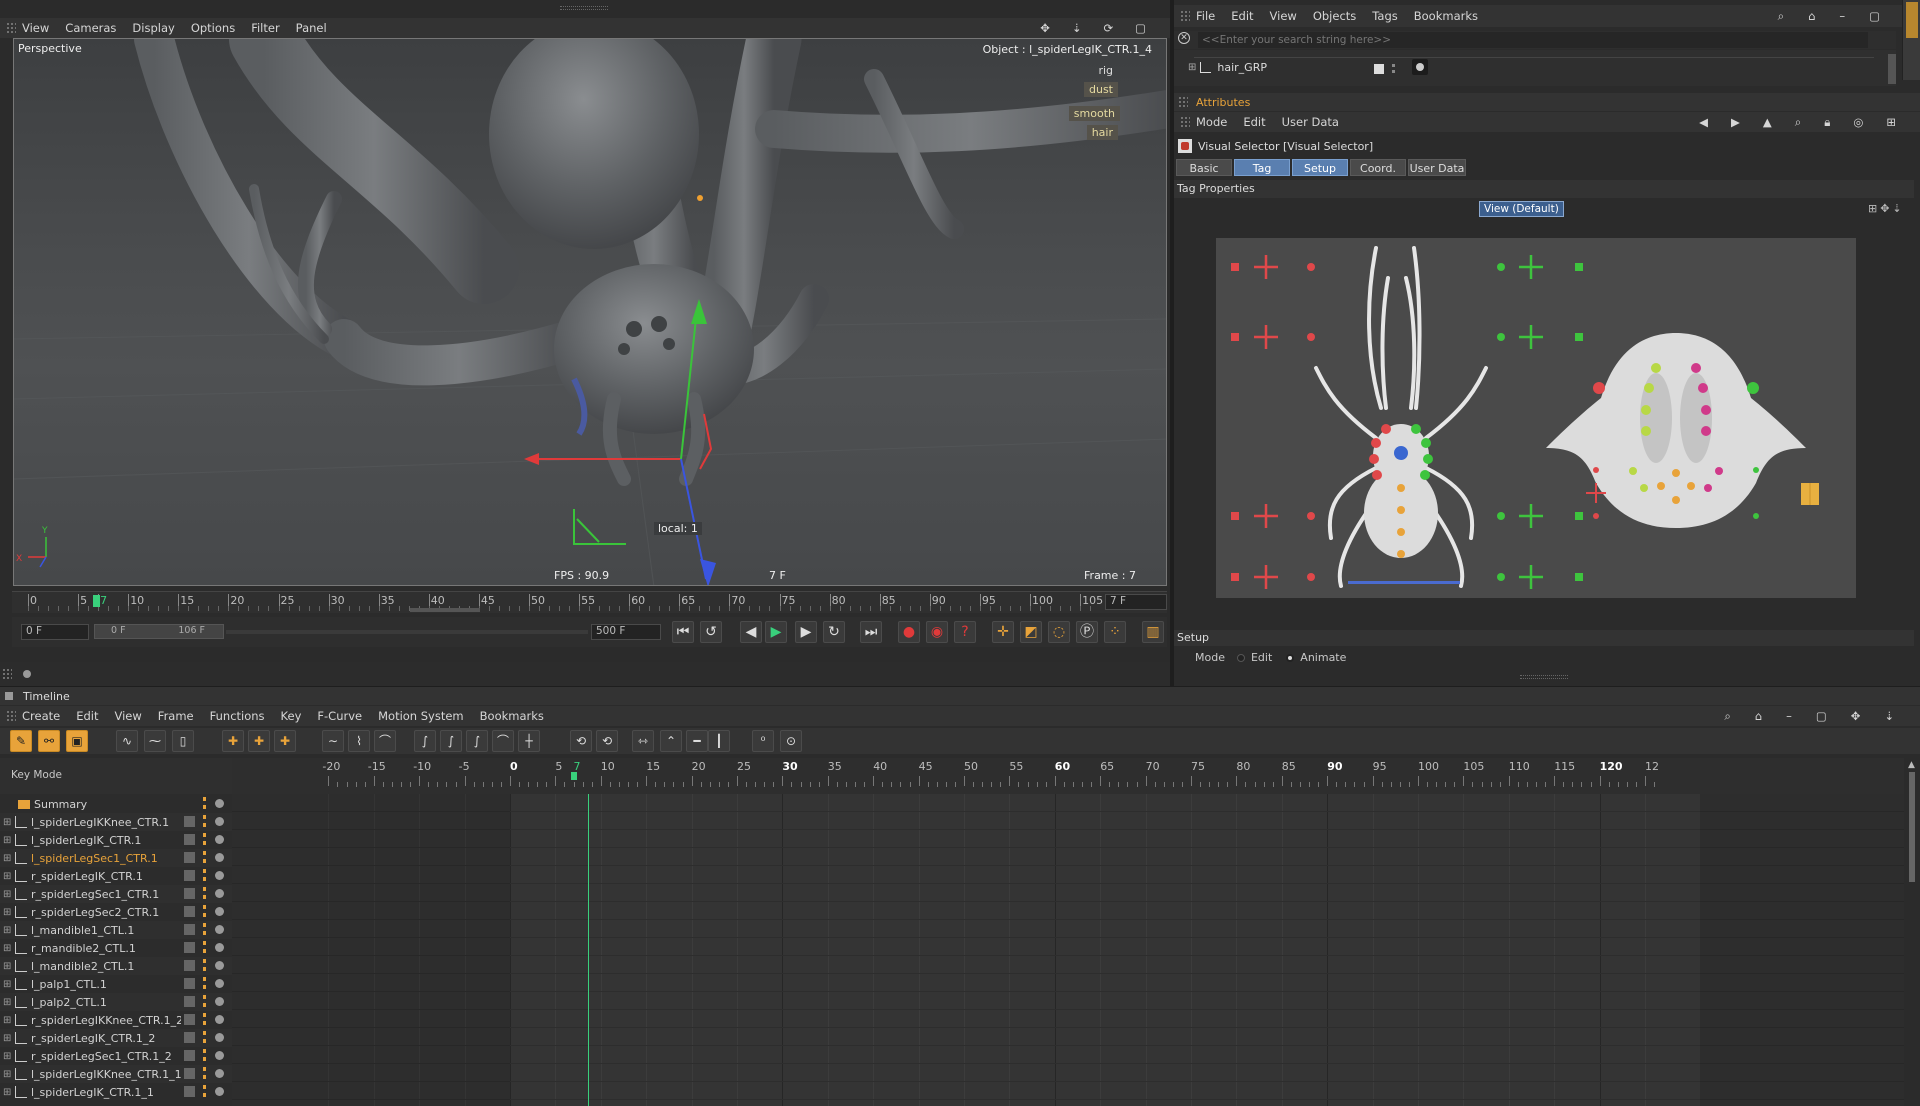 The width and height of the screenshot is (1920, 1106). Describe the element at coordinates (1911, 40) in the screenshot. I see `side-tab-strip` at that location.